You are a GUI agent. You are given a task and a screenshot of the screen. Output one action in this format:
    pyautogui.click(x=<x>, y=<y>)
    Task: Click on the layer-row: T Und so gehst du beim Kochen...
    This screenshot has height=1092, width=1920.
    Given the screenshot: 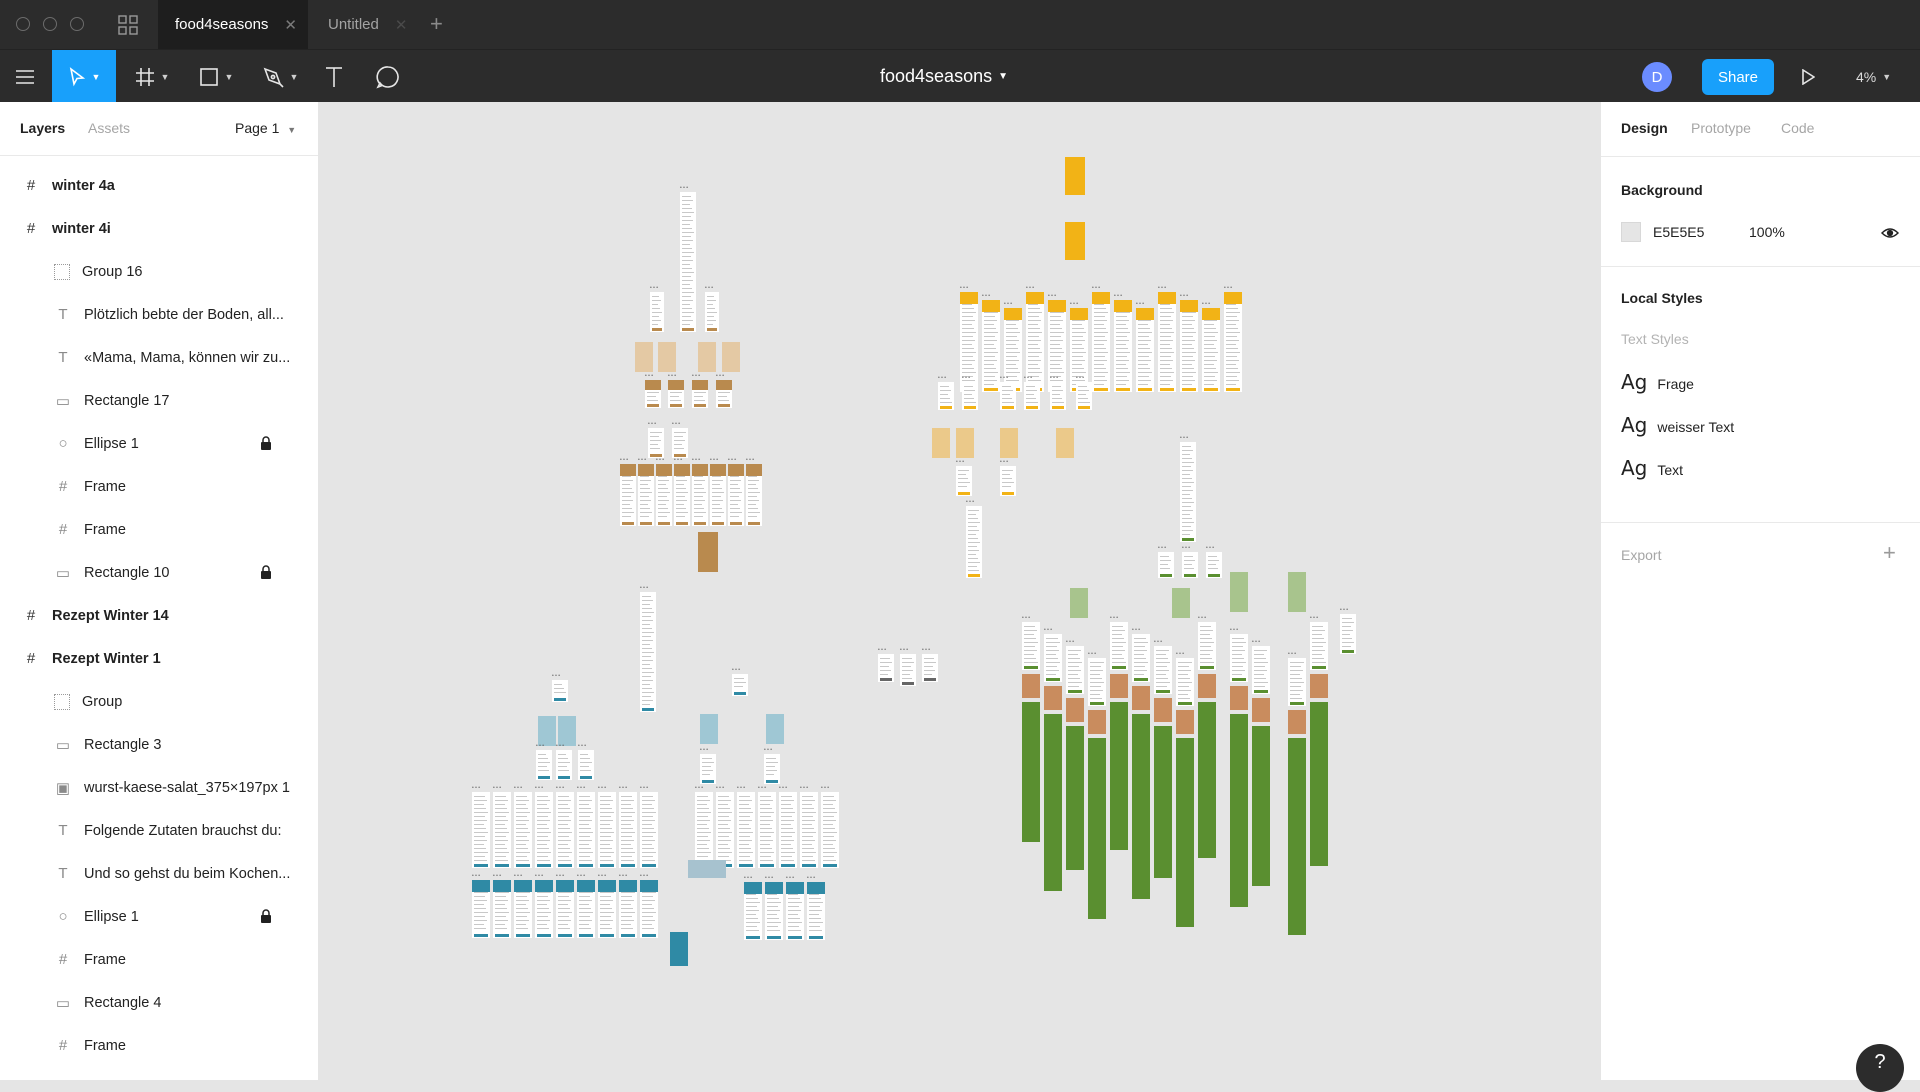 What is the action you would take?
    pyautogui.click(x=159, y=873)
    